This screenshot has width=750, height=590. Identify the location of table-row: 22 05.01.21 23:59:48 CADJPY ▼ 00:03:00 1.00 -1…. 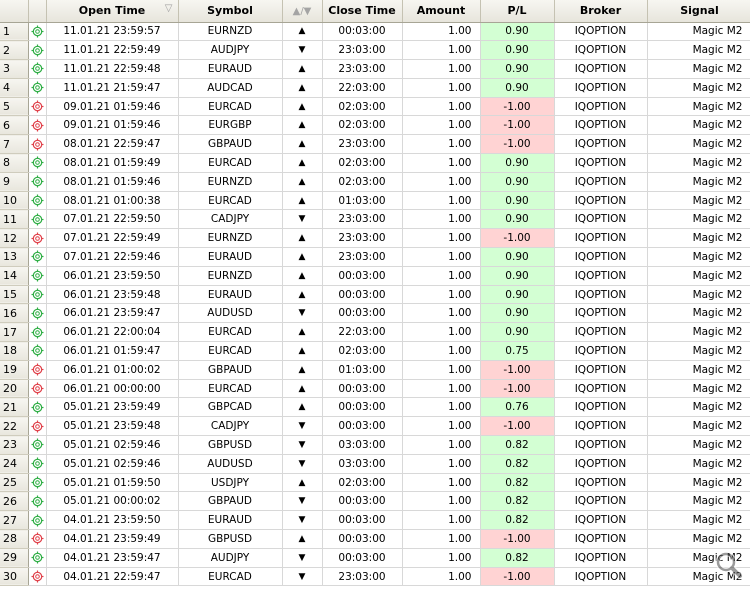
(375, 426).